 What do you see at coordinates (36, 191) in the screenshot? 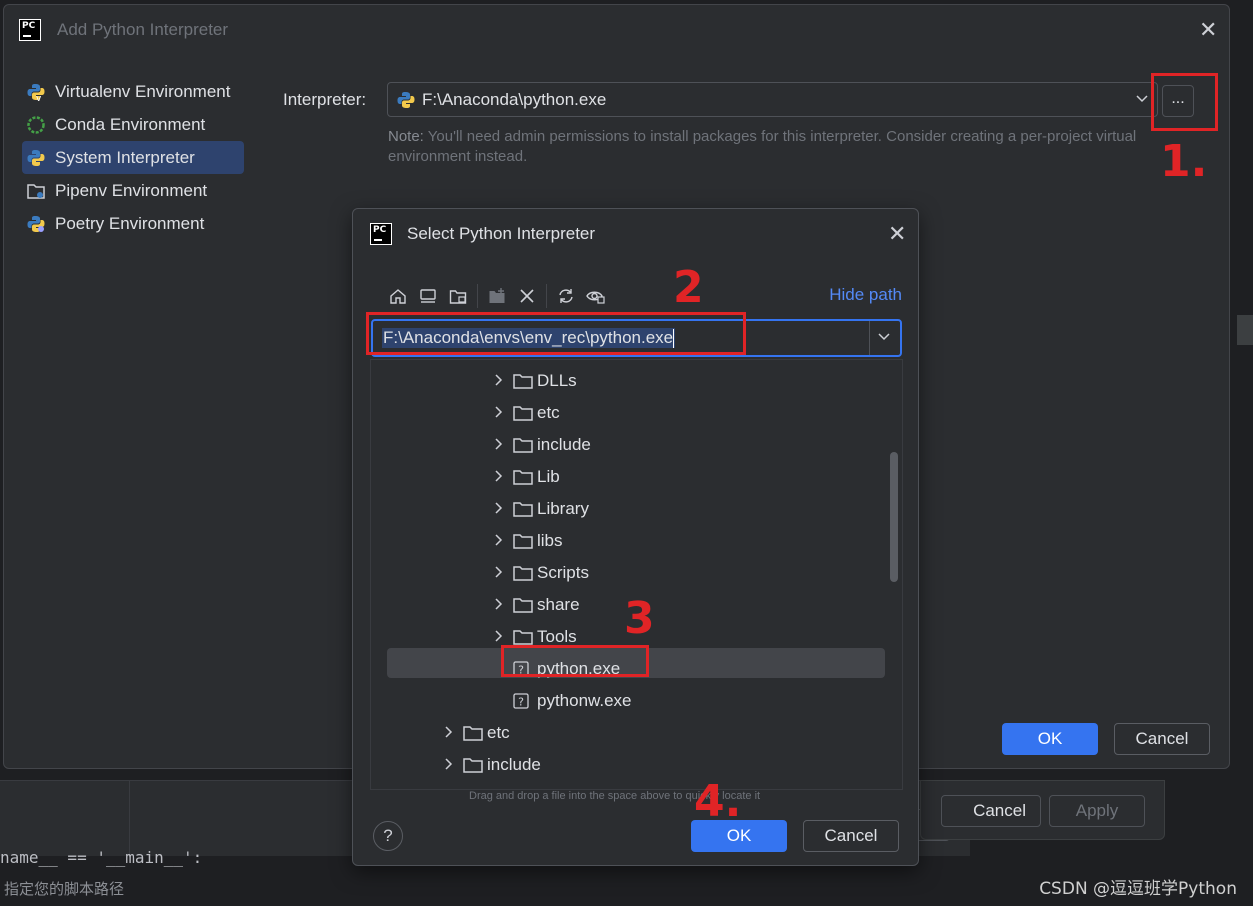
I see `pipenv-icon` at bounding box center [36, 191].